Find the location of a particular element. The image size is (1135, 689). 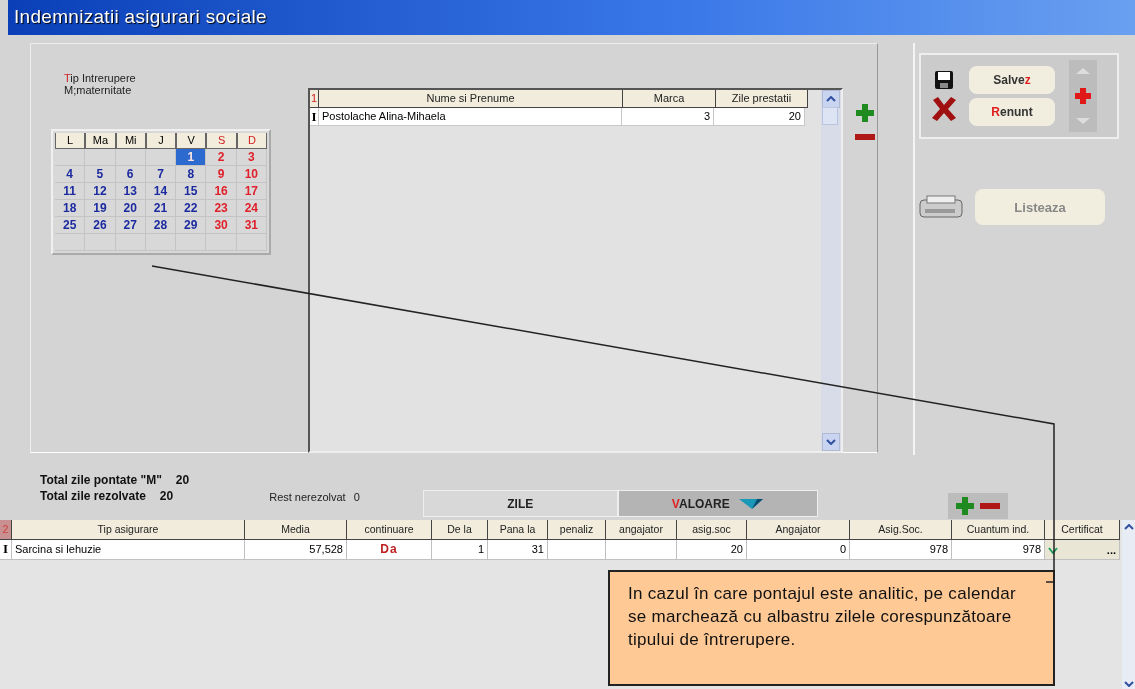

column-header: angajator is located at coordinates (641, 530).